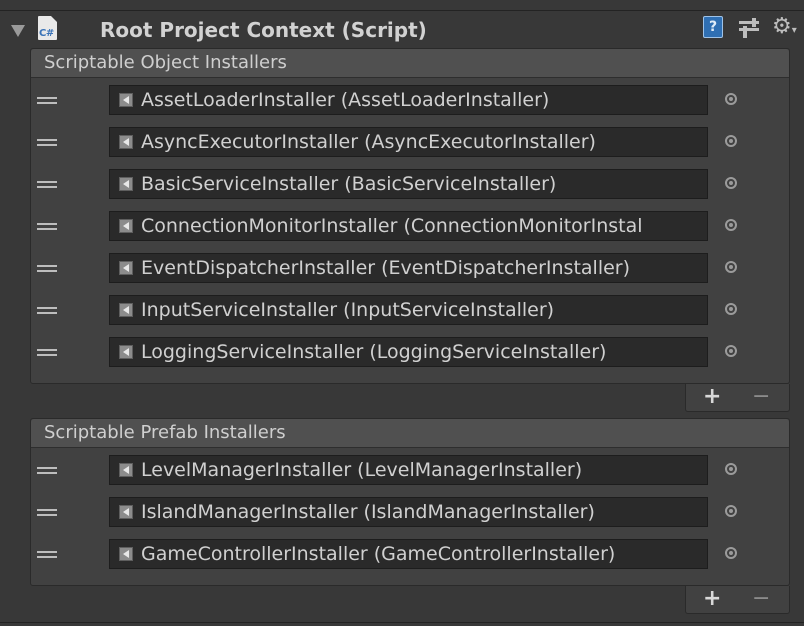 This screenshot has height=626, width=804. Describe the element at coordinates (713, 27) in the screenshot. I see `help-icon: ?` at that location.